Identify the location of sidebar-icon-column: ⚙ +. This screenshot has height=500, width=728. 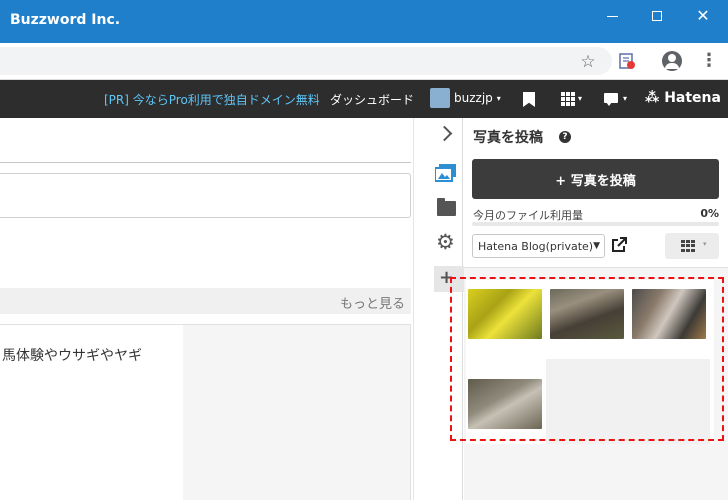
(438, 309).